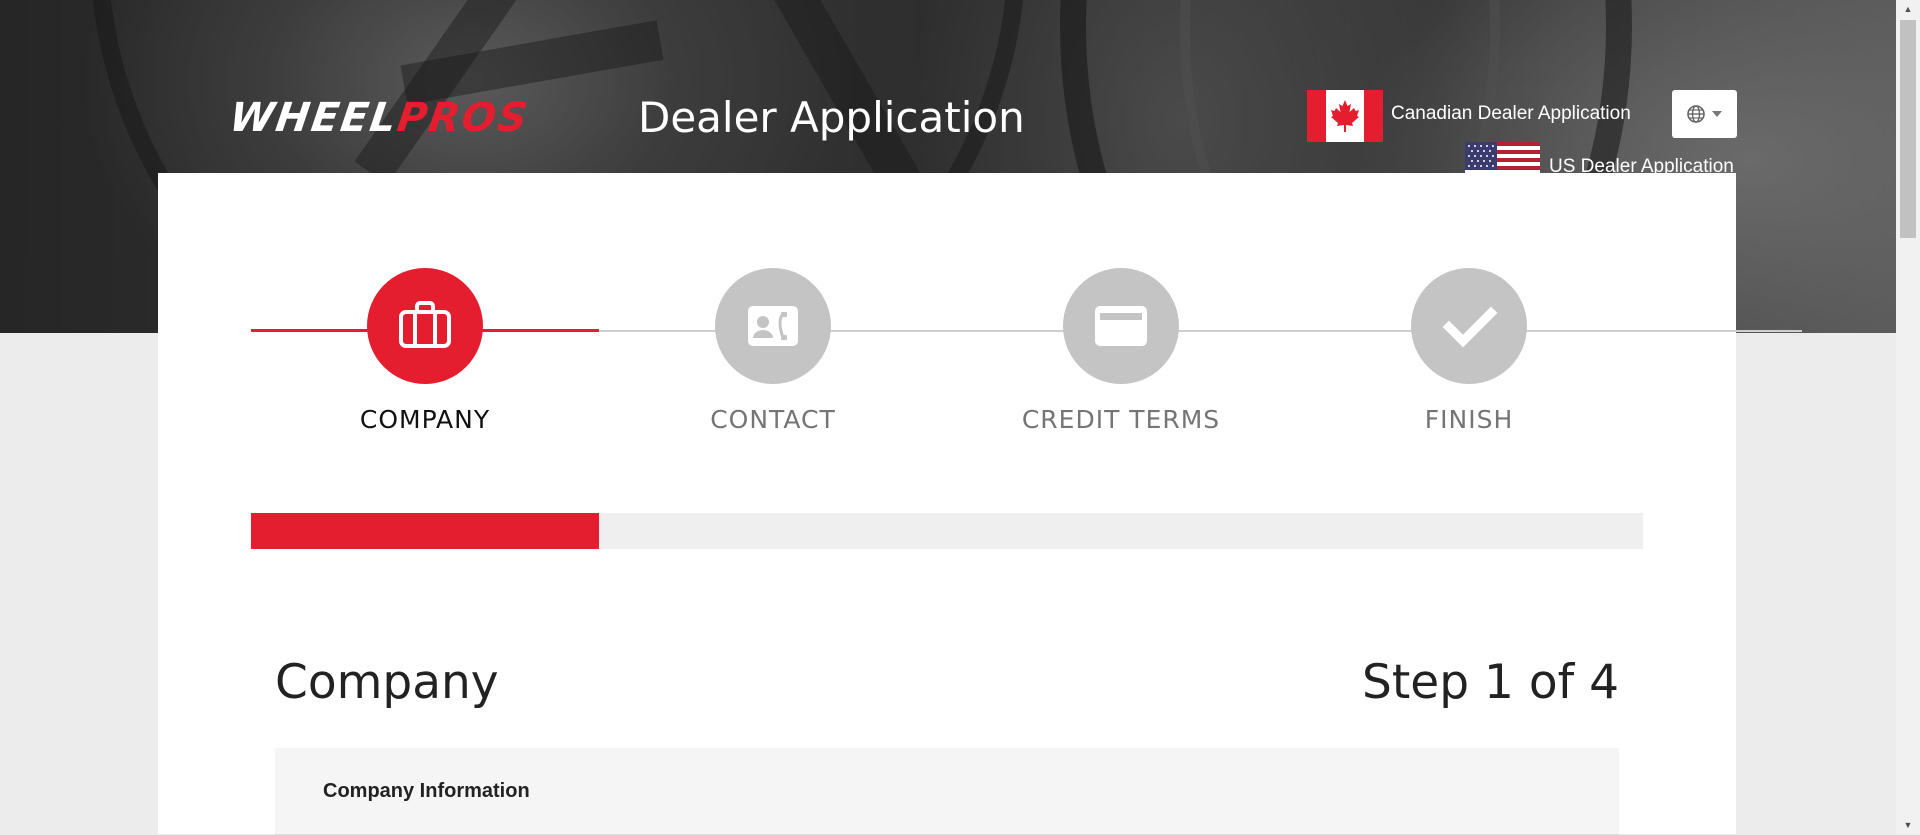  I want to click on vertical-scrollbar: ▲ ▼, so click(1908, 417).